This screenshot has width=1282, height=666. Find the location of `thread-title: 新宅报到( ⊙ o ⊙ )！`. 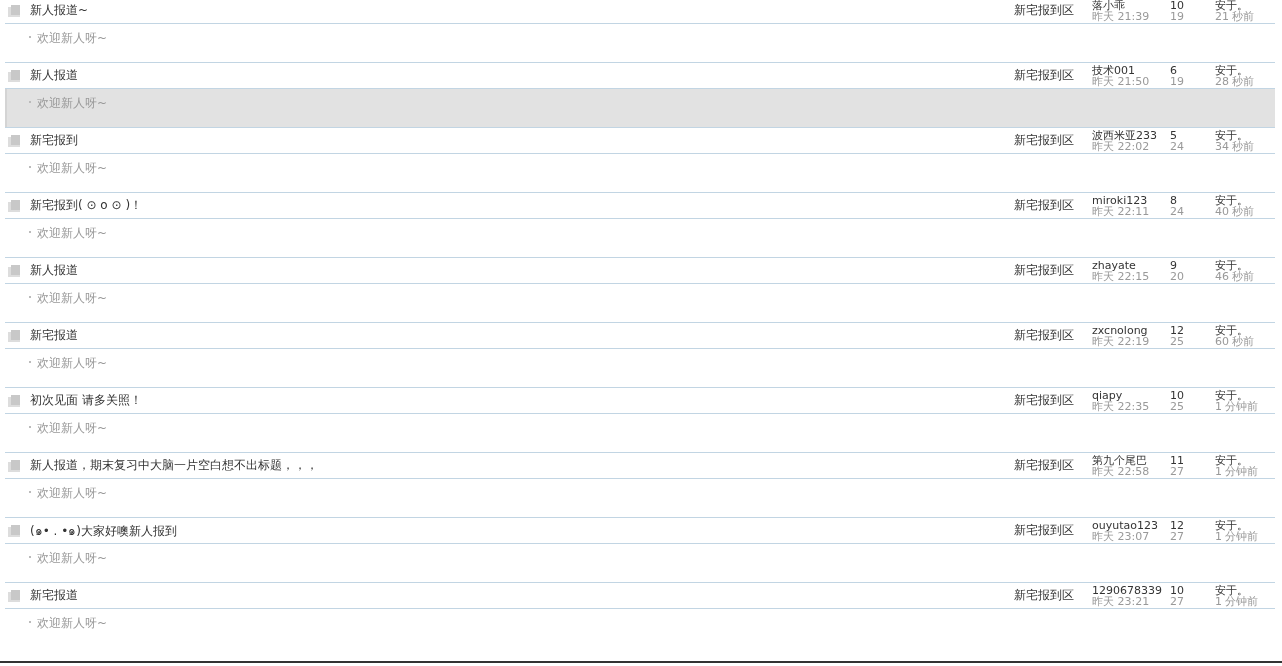

thread-title: 新宅报到( ⊙ o ⊙ )！ is located at coordinates (522, 205).